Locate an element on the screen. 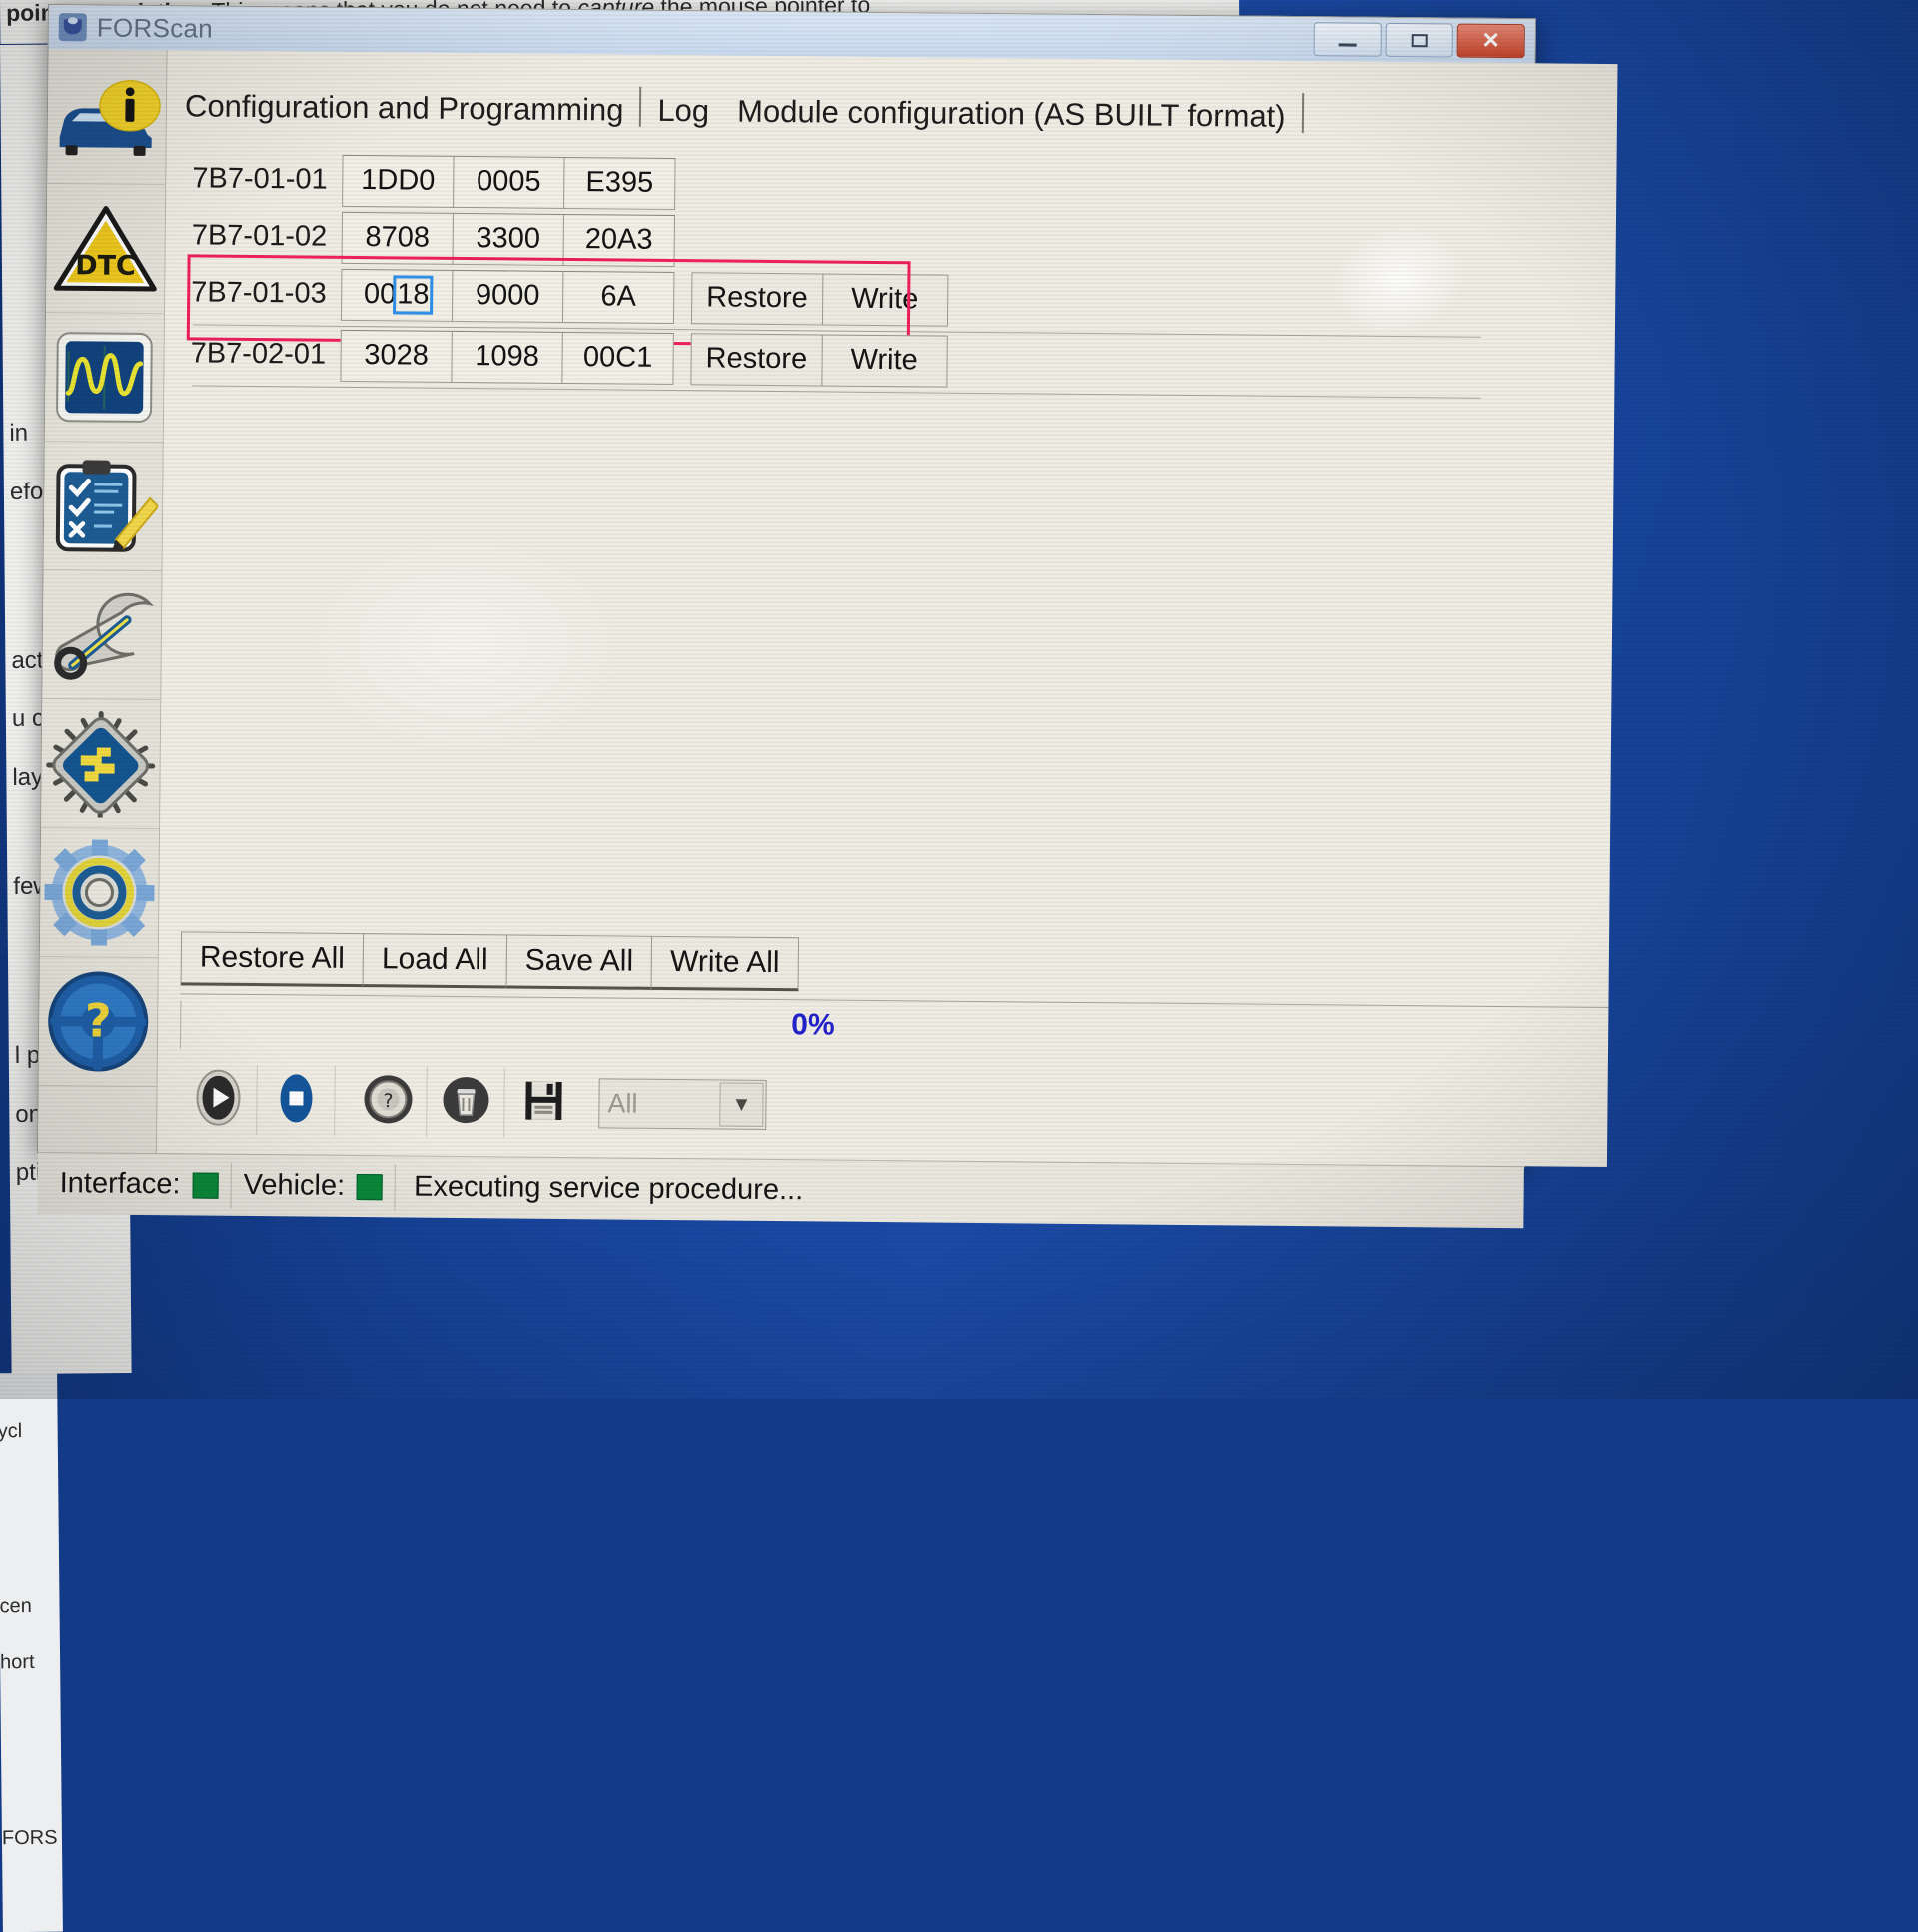 The image size is (1918, 1932). minimize-icon is located at coordinates (1348, 44).